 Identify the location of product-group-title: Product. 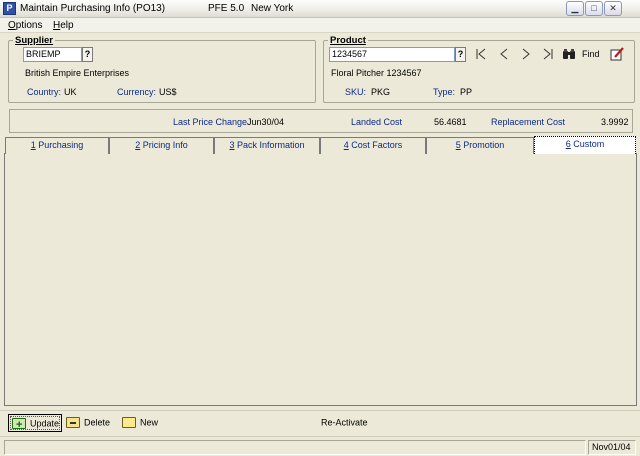
(348, 40).